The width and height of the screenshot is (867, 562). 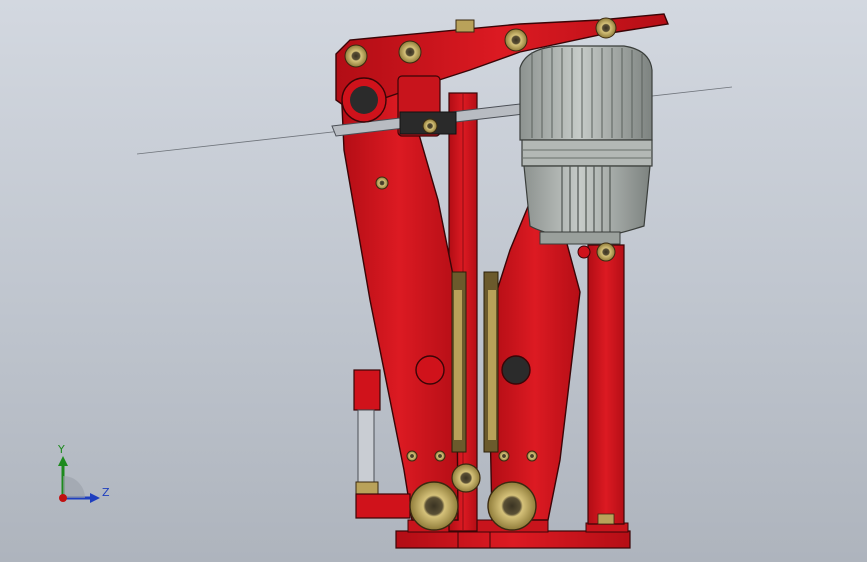 What do you see at coordinates (516, 40) in the screenshot?
I see `pin-right-top` at bounding box center [516, 40].